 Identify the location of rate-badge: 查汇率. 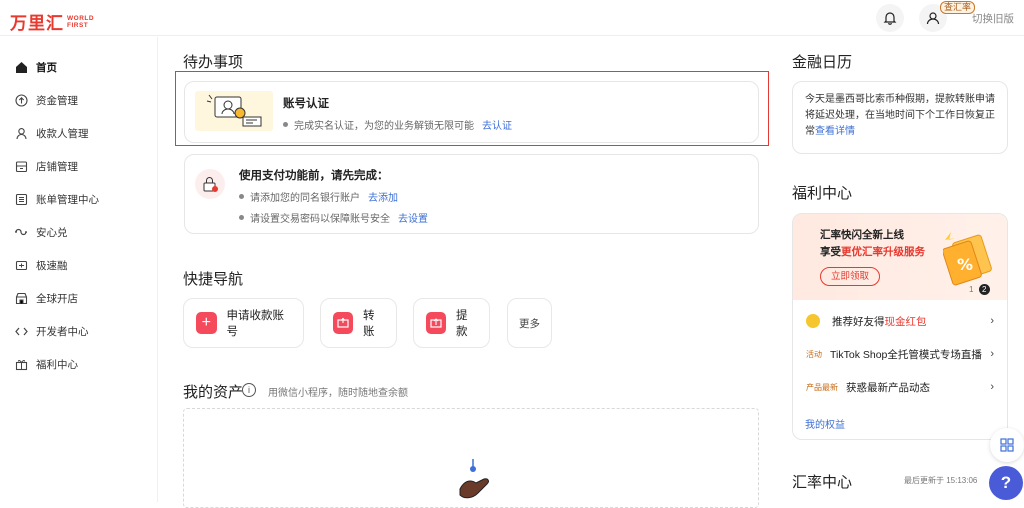
(958, 7).